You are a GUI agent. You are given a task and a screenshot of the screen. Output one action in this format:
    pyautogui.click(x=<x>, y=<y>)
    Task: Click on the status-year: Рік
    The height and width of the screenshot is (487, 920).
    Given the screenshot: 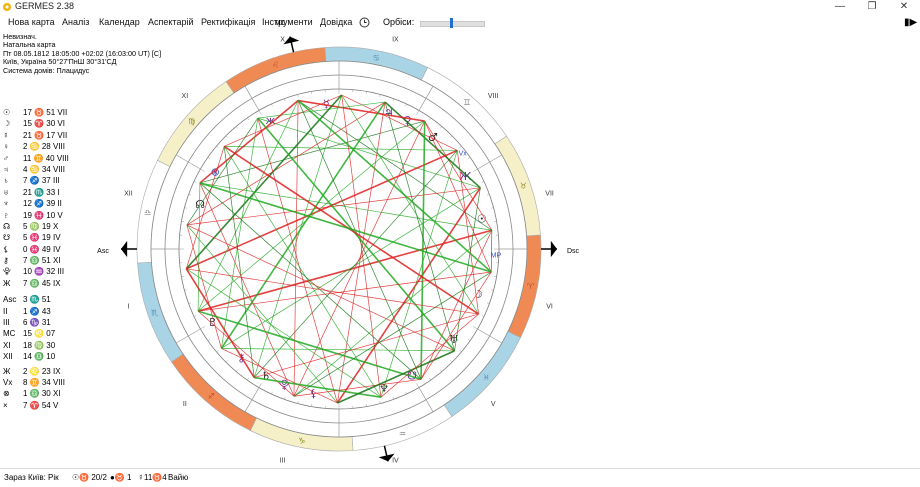 What is the action you would take?
    pyautogui.click(x=53, y=477)
    